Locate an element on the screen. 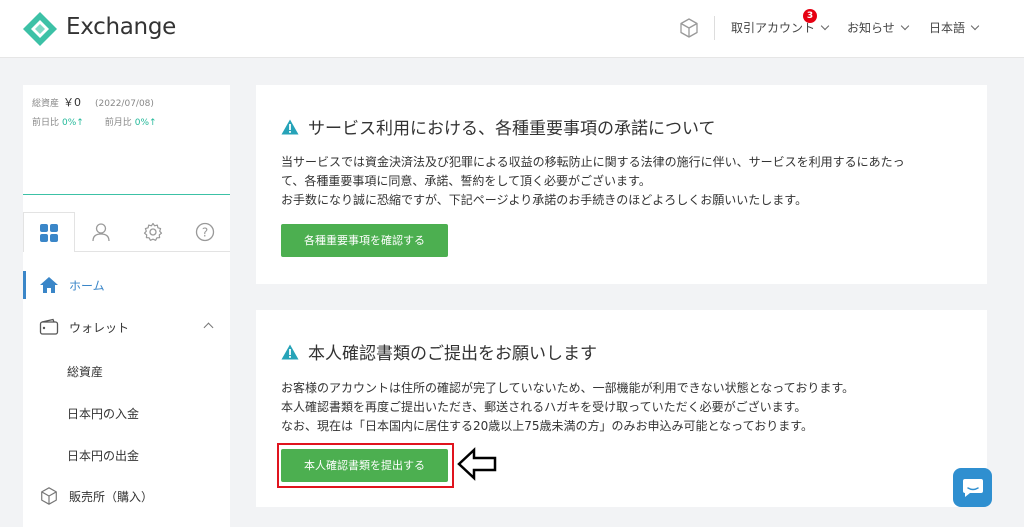 The width and height of the screenshot is (1024, 527). prev-day-value: 0%↑ is located at coordinates (73, 123).